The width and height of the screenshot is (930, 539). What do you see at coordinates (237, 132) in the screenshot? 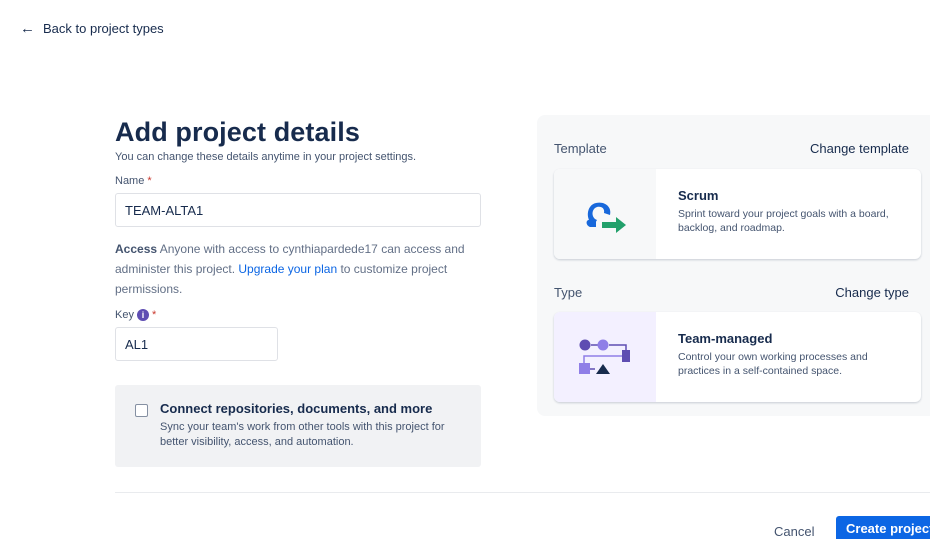
I see `page-title: Add project details` at bounding box center [237, 132].